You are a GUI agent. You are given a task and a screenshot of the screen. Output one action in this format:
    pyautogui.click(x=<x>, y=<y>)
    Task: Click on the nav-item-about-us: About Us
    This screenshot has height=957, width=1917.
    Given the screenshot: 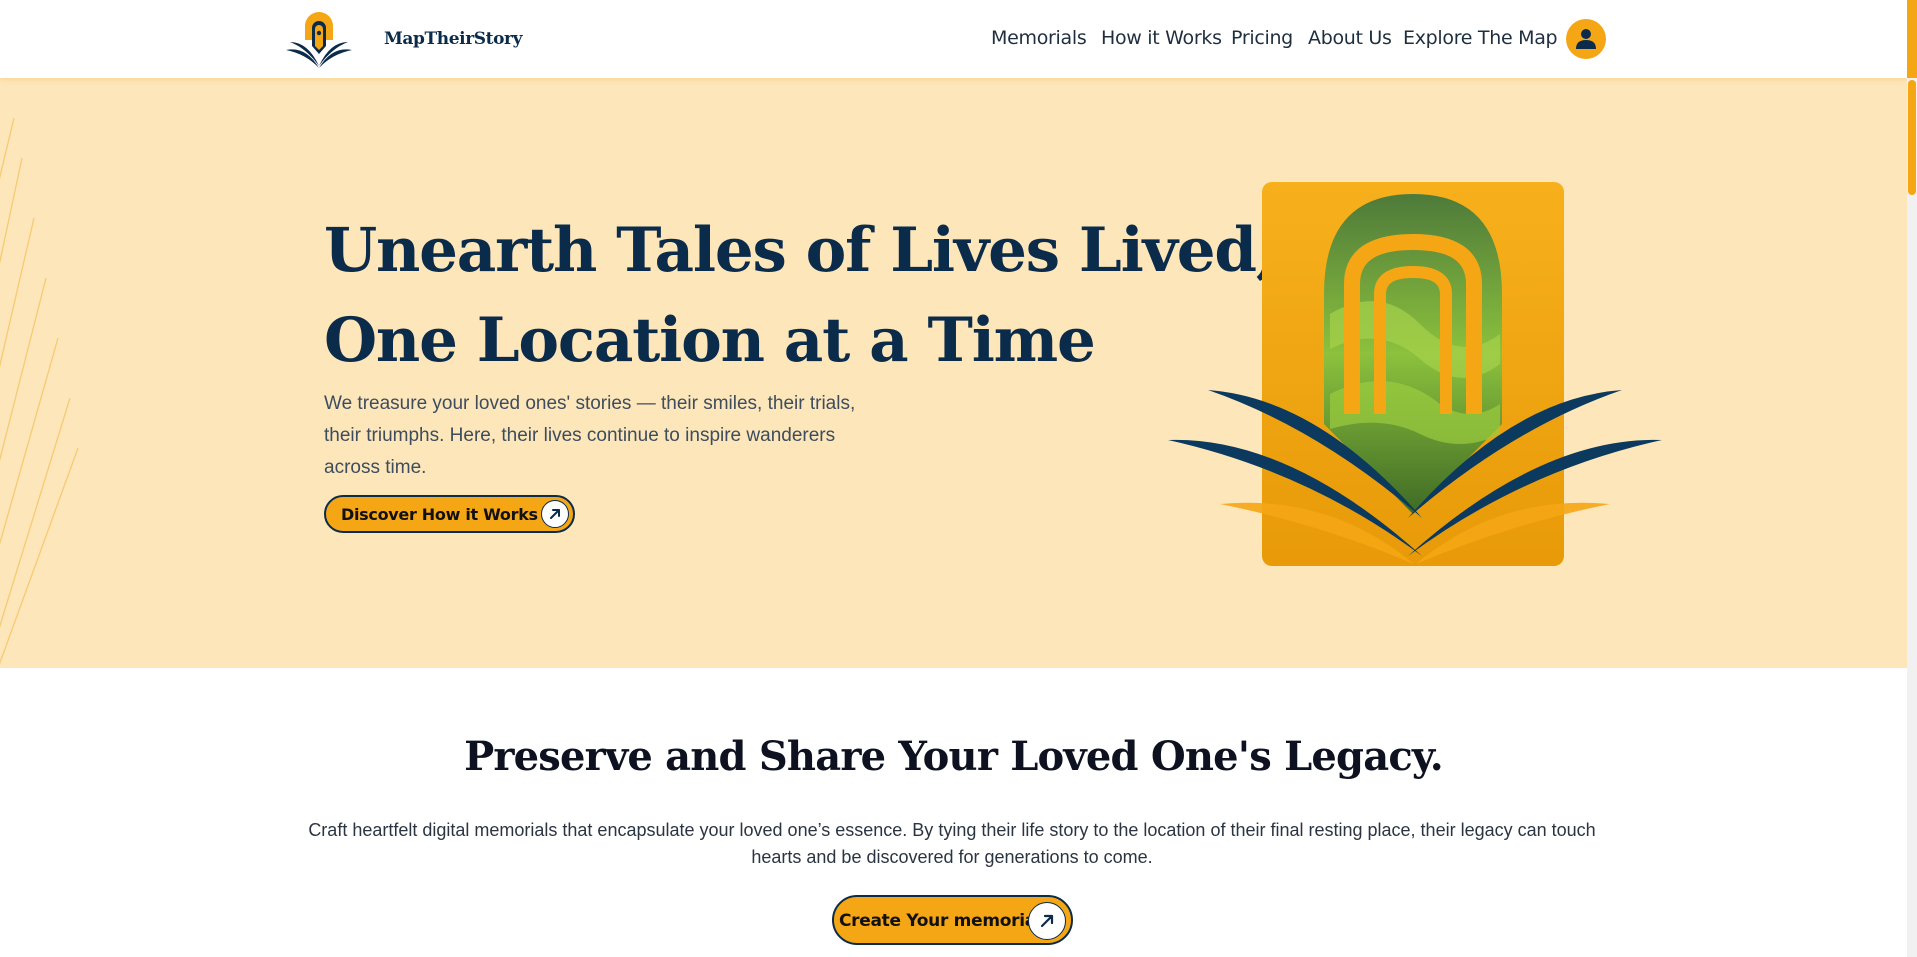 What is the action you would take?
    pyautogui.click(x=1350, y=38)
    